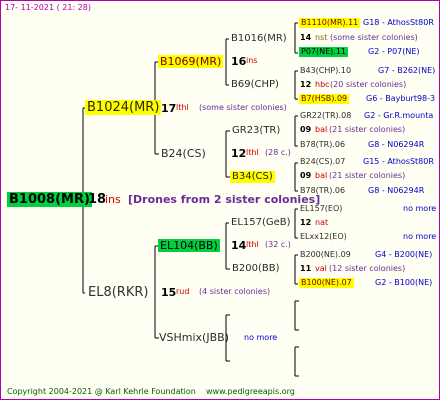 This screenshot has width=440, height=400. I want to click on gen4-name-5: GR22(TR).08, so click(326, 115).